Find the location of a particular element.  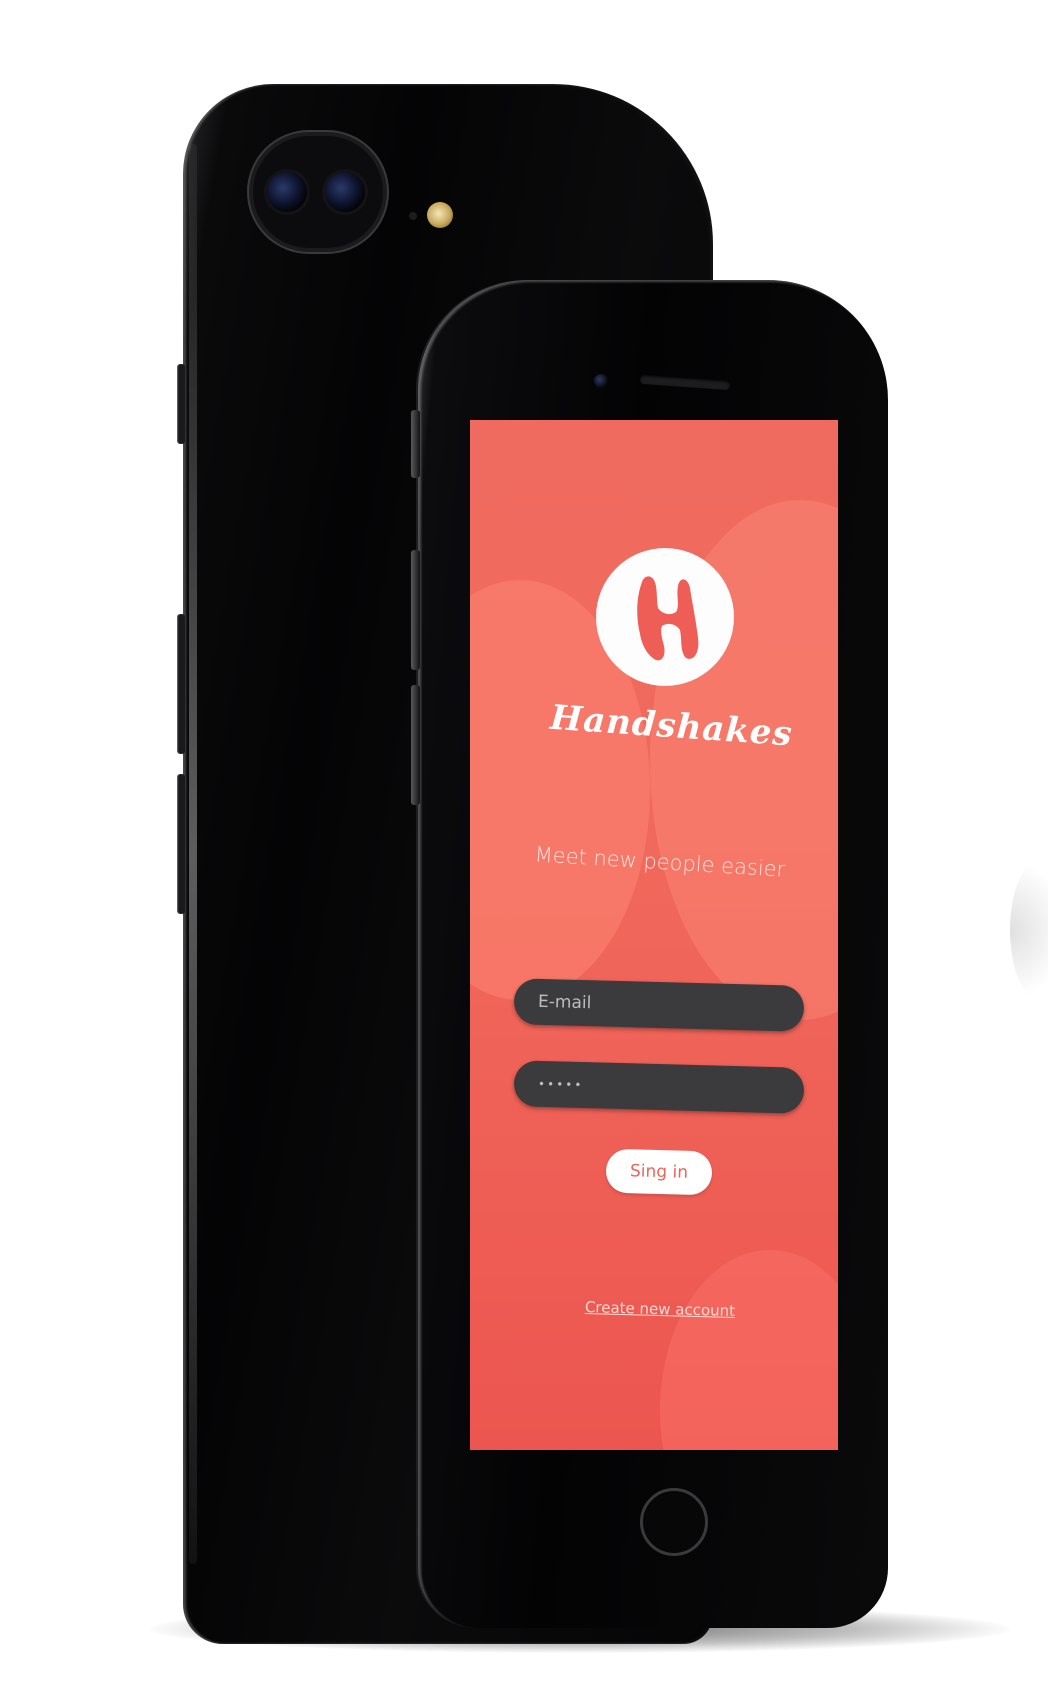

rear-mic-icon is located at coordinates (413, 216).